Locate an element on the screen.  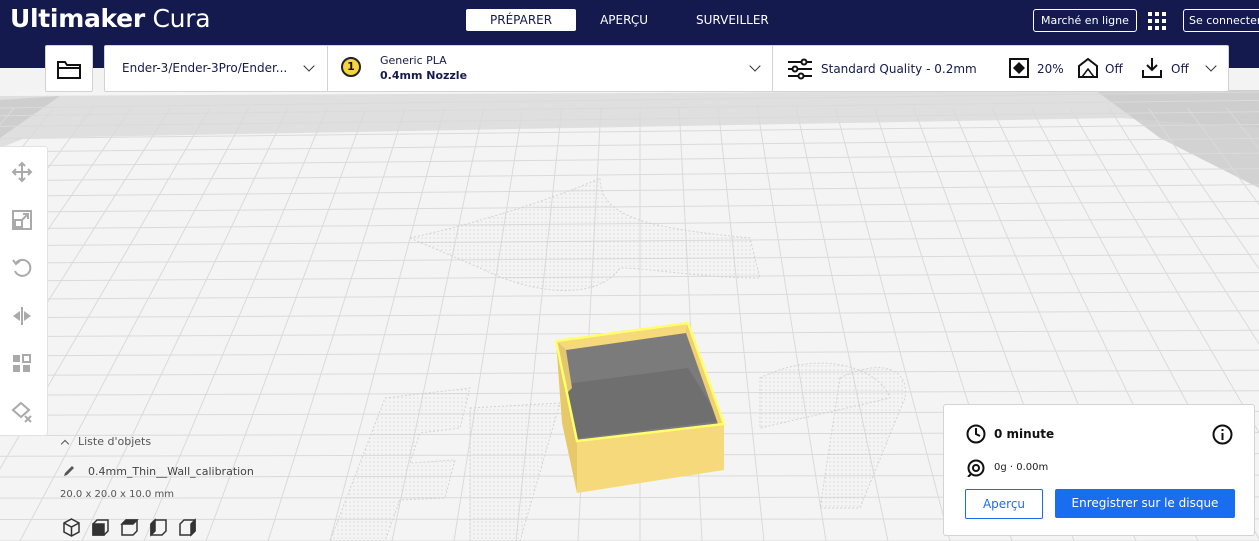
tab-monitor: SURVEILLER is located at coordinates (732, 20).